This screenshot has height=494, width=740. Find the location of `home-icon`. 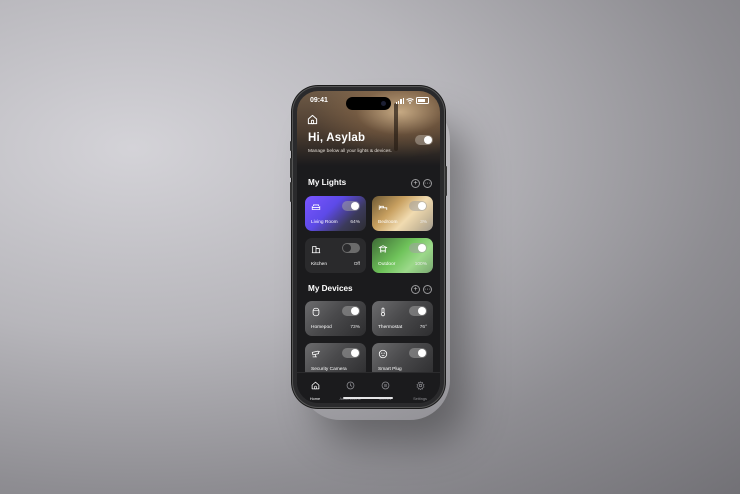

home-icon is located at coordinates (315, 385).